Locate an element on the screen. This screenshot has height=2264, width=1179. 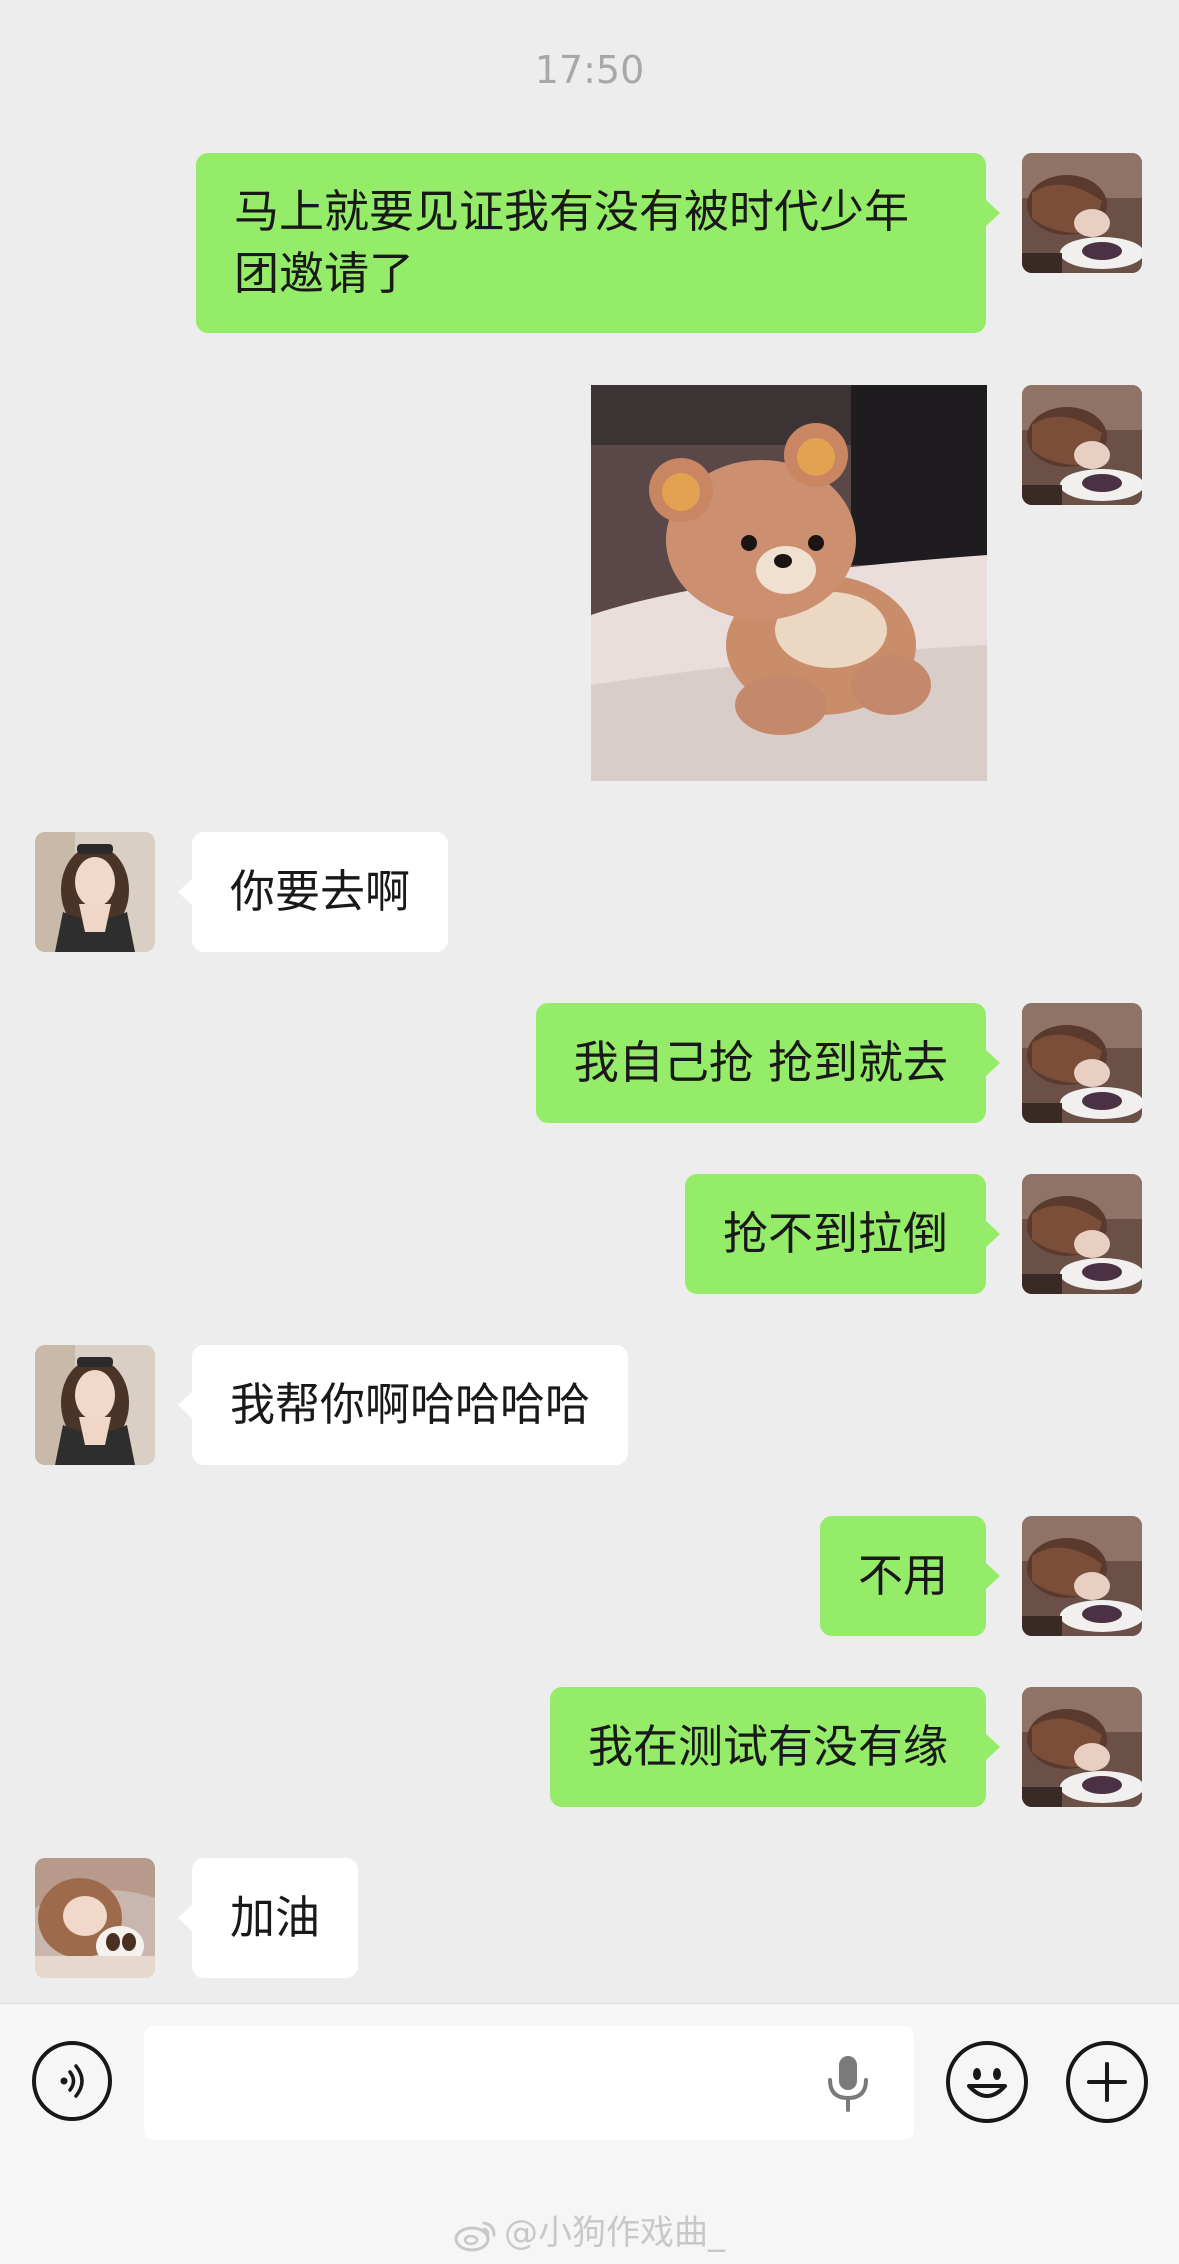
message-timestamp: 17:50 is located at coordinates (589, 70).